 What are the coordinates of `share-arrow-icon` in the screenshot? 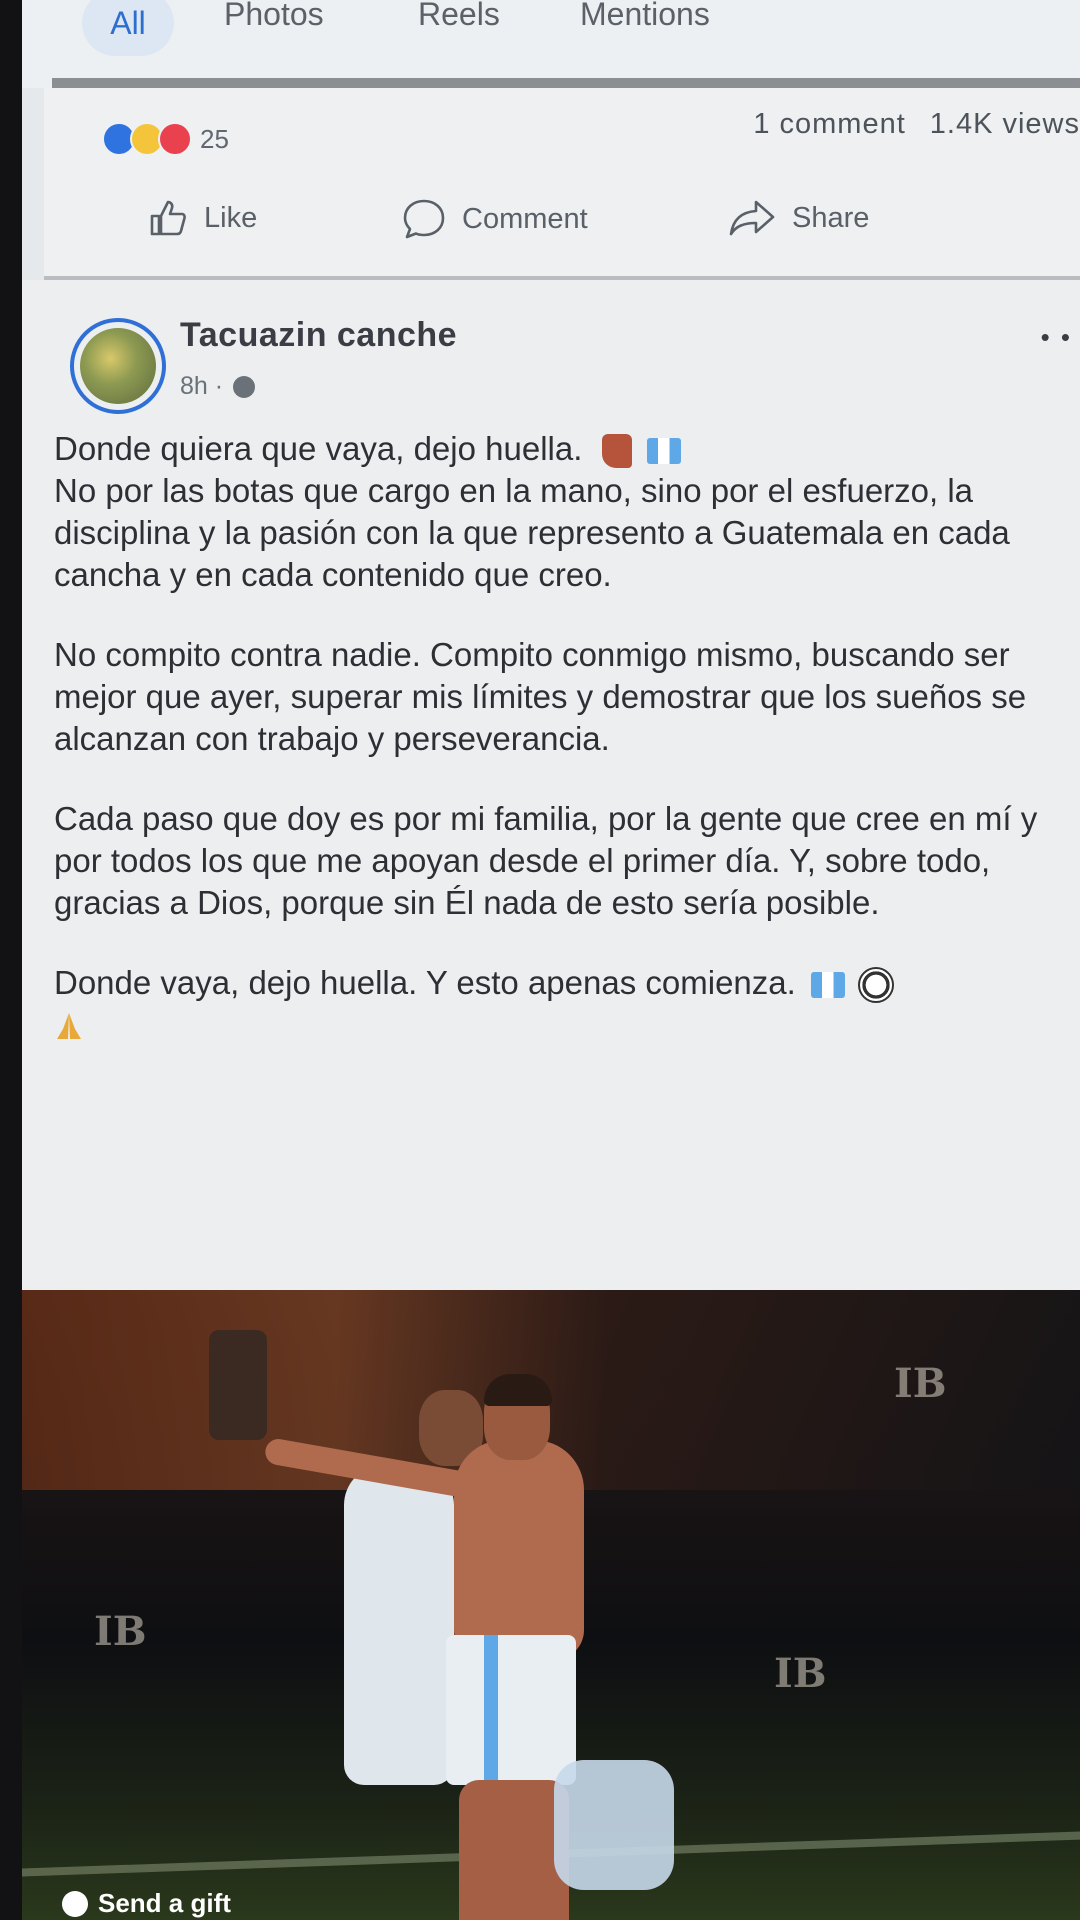 It's located at (752, 218).